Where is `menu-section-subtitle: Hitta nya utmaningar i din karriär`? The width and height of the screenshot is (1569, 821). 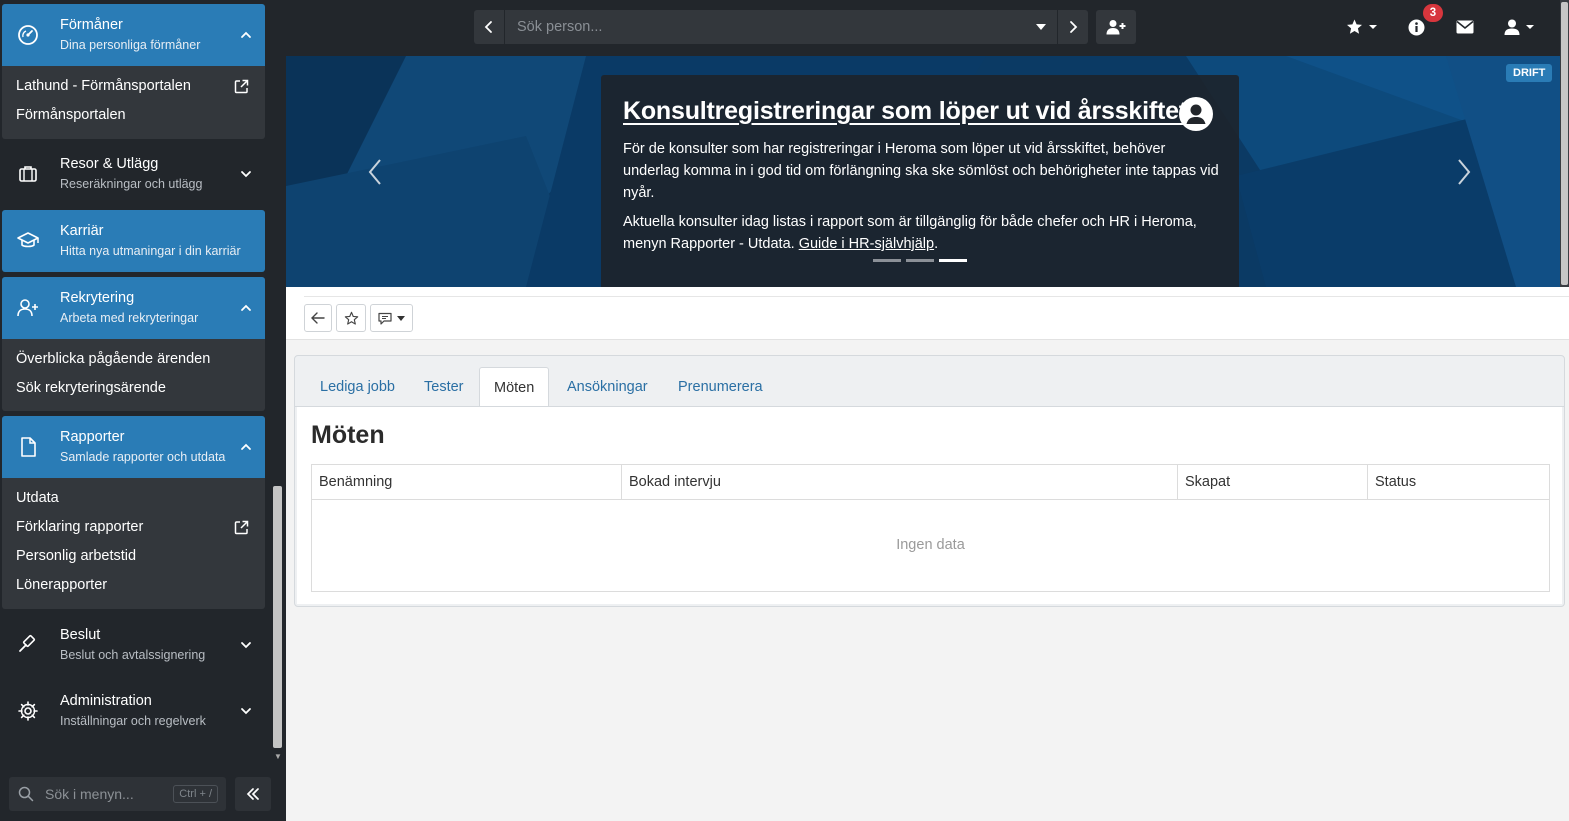
menu-section-subtitle: Hitta nya utmaningar i din karriär is located at coordinates (150, 251).